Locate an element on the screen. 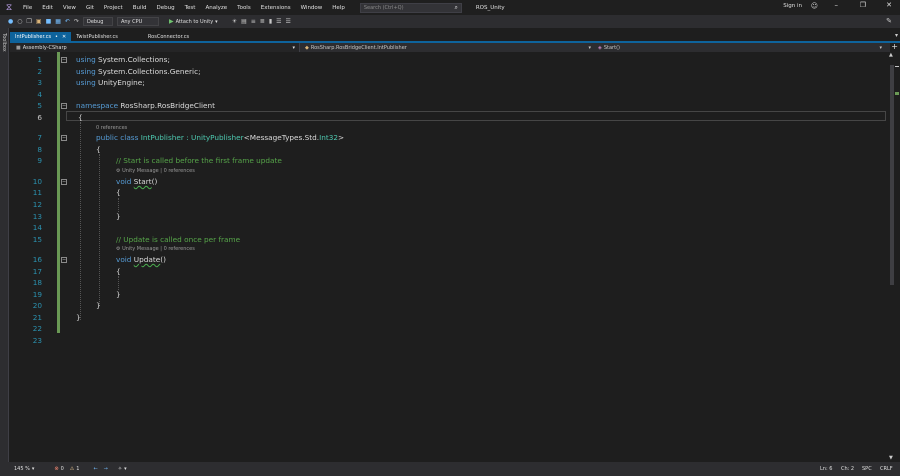 Image resolution: width=900 pixels, height=476 pixels. class-name: RosSharp.RosBridgeClient.IntPublisher is located at coordinates (358, 47).